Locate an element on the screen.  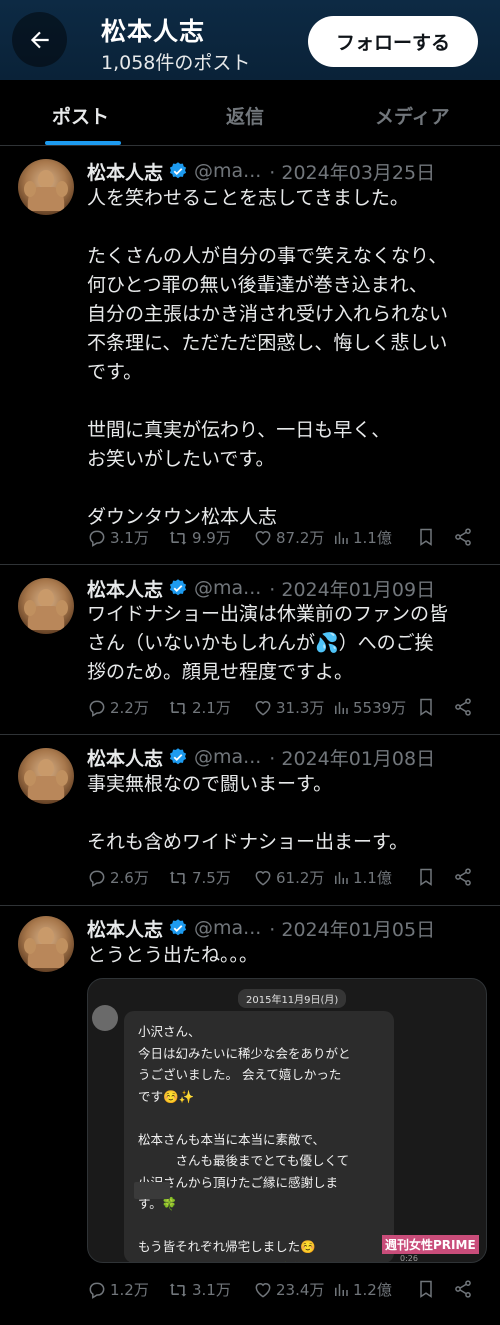
verified-badge-icon is located at coordinates (178, 757).